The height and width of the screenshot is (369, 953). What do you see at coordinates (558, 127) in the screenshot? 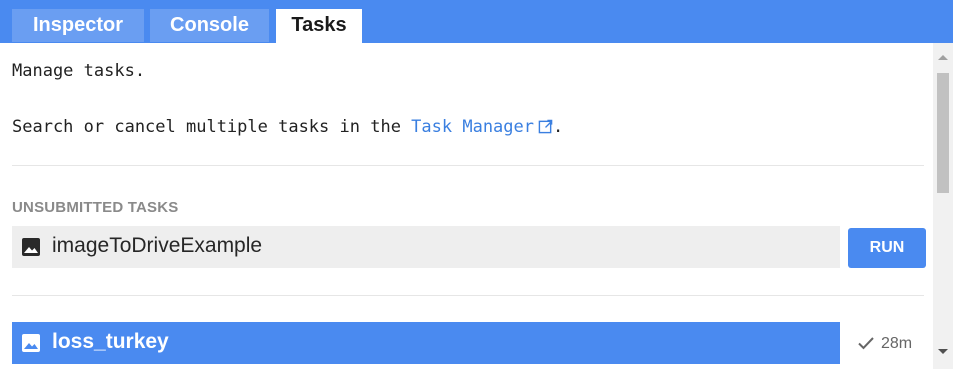
I see `description-period: .` at bounding box center [558, 127].